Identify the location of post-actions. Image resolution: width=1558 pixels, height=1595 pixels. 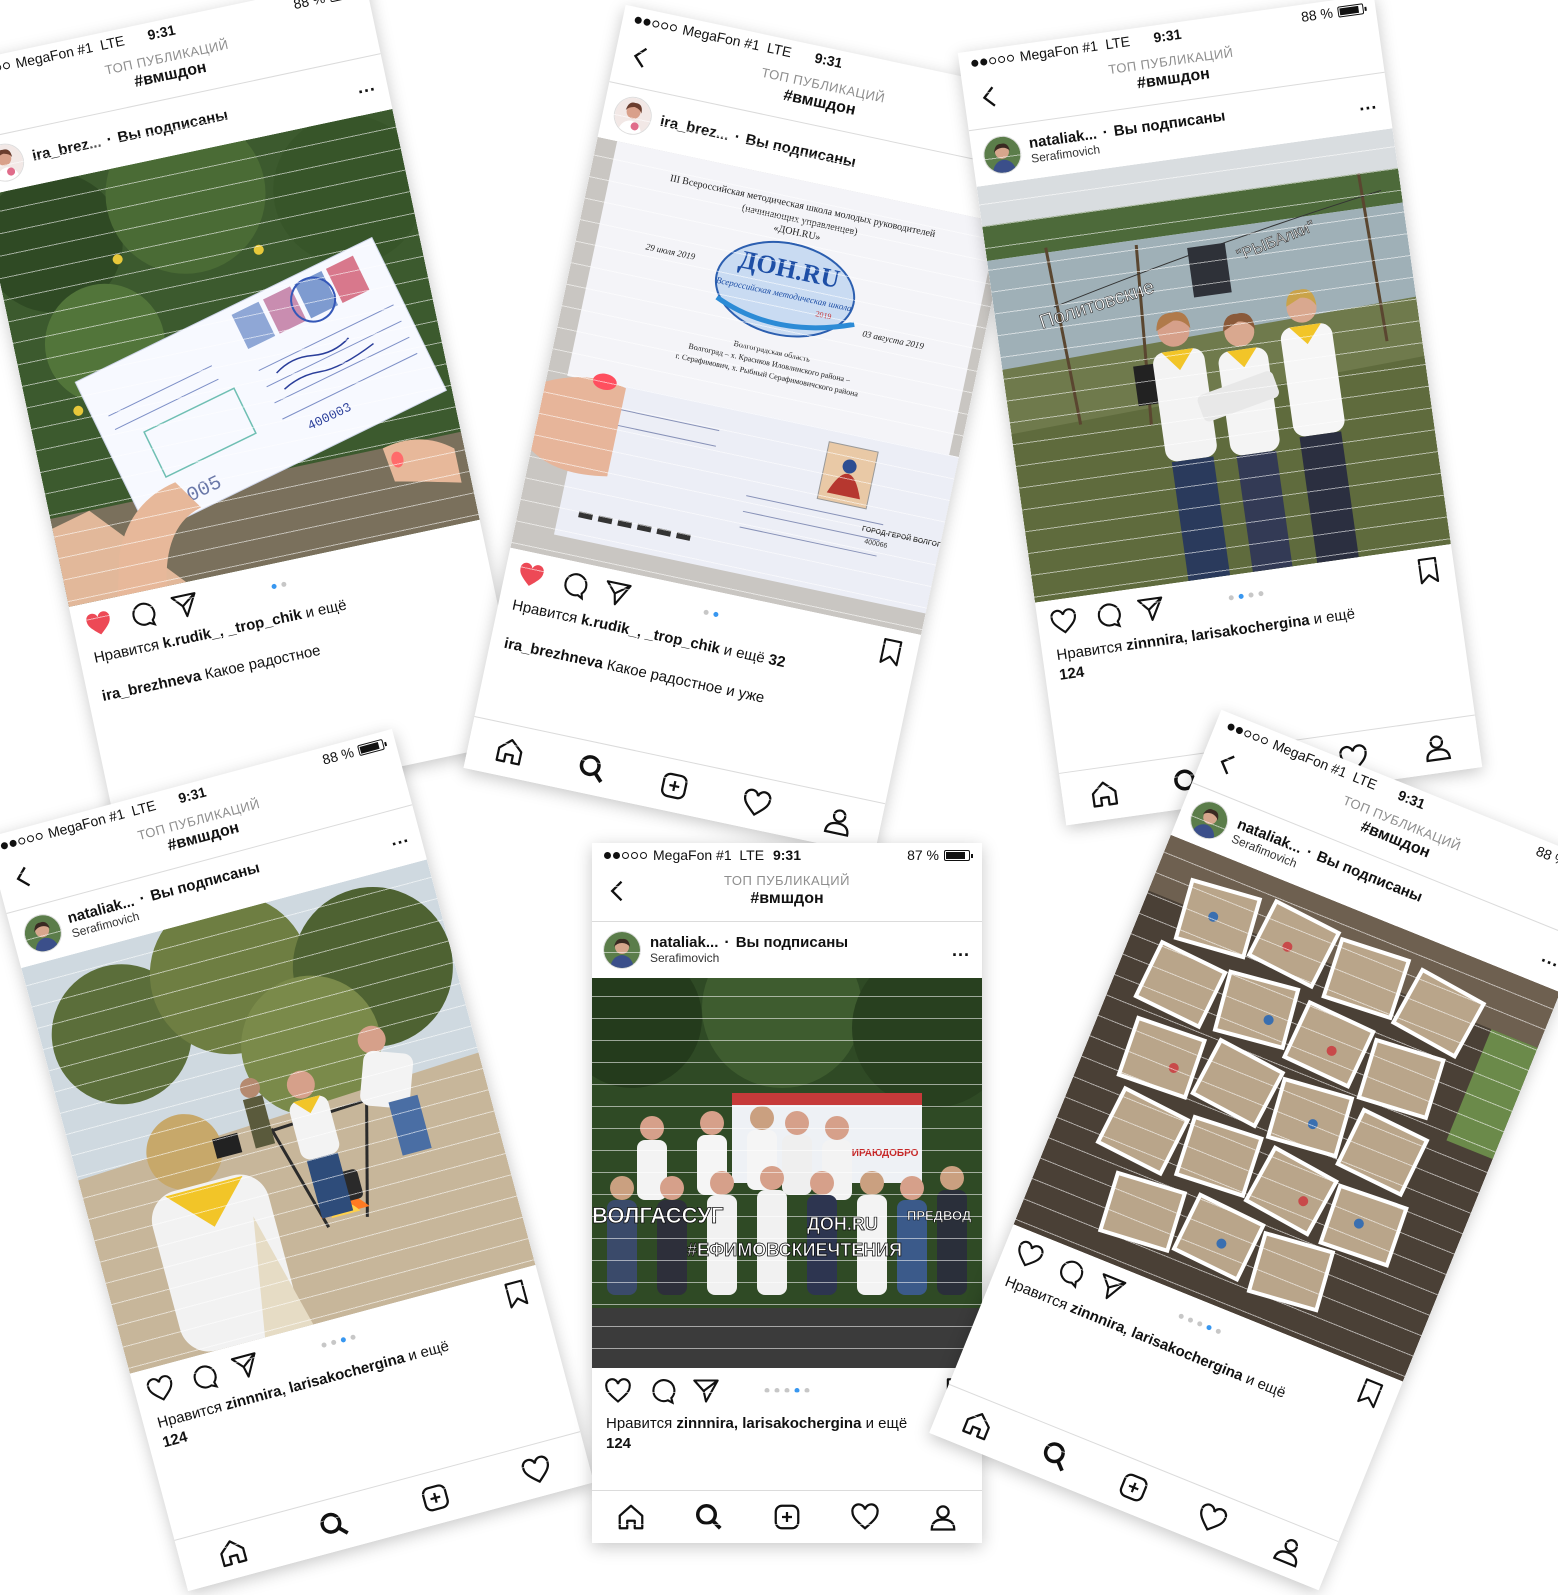
(787, 1391).